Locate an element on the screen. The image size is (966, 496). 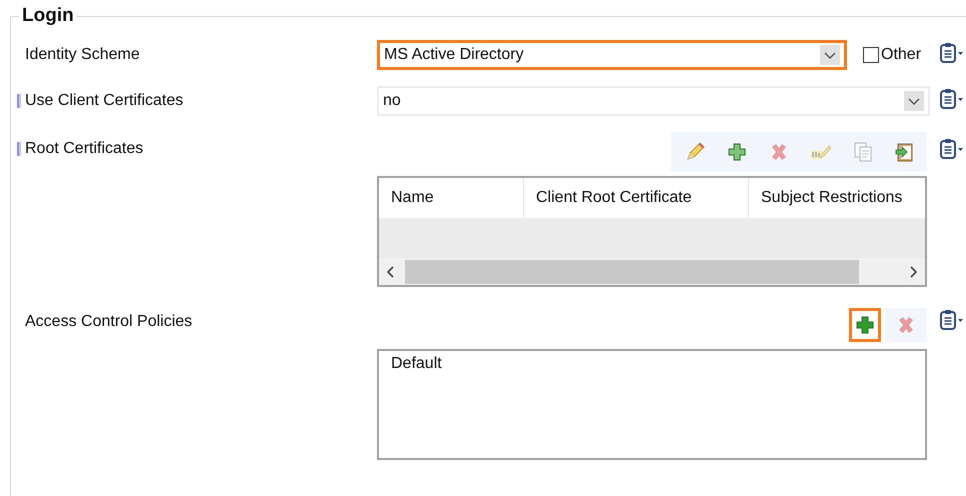
field-label: Access Control Policies is located at coordinates (108, 322).